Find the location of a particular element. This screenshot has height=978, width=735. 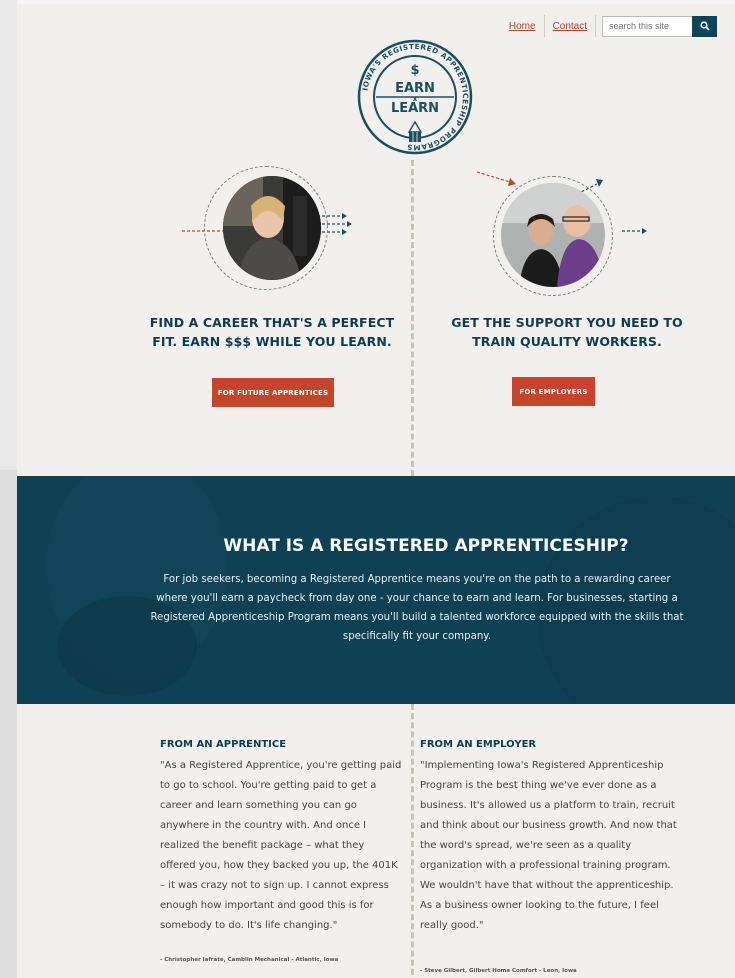

future-apprentices-button: FOR FUTURE APPRENTICES is located at coordinates (273, 392).